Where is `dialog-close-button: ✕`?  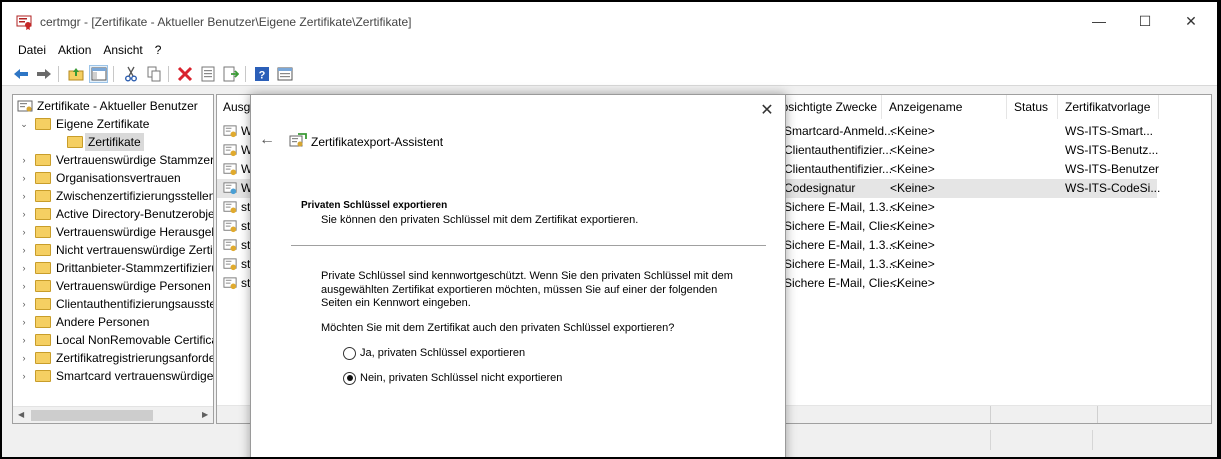 dialog-close-button: ✕ is located at coordinates (767, 111).